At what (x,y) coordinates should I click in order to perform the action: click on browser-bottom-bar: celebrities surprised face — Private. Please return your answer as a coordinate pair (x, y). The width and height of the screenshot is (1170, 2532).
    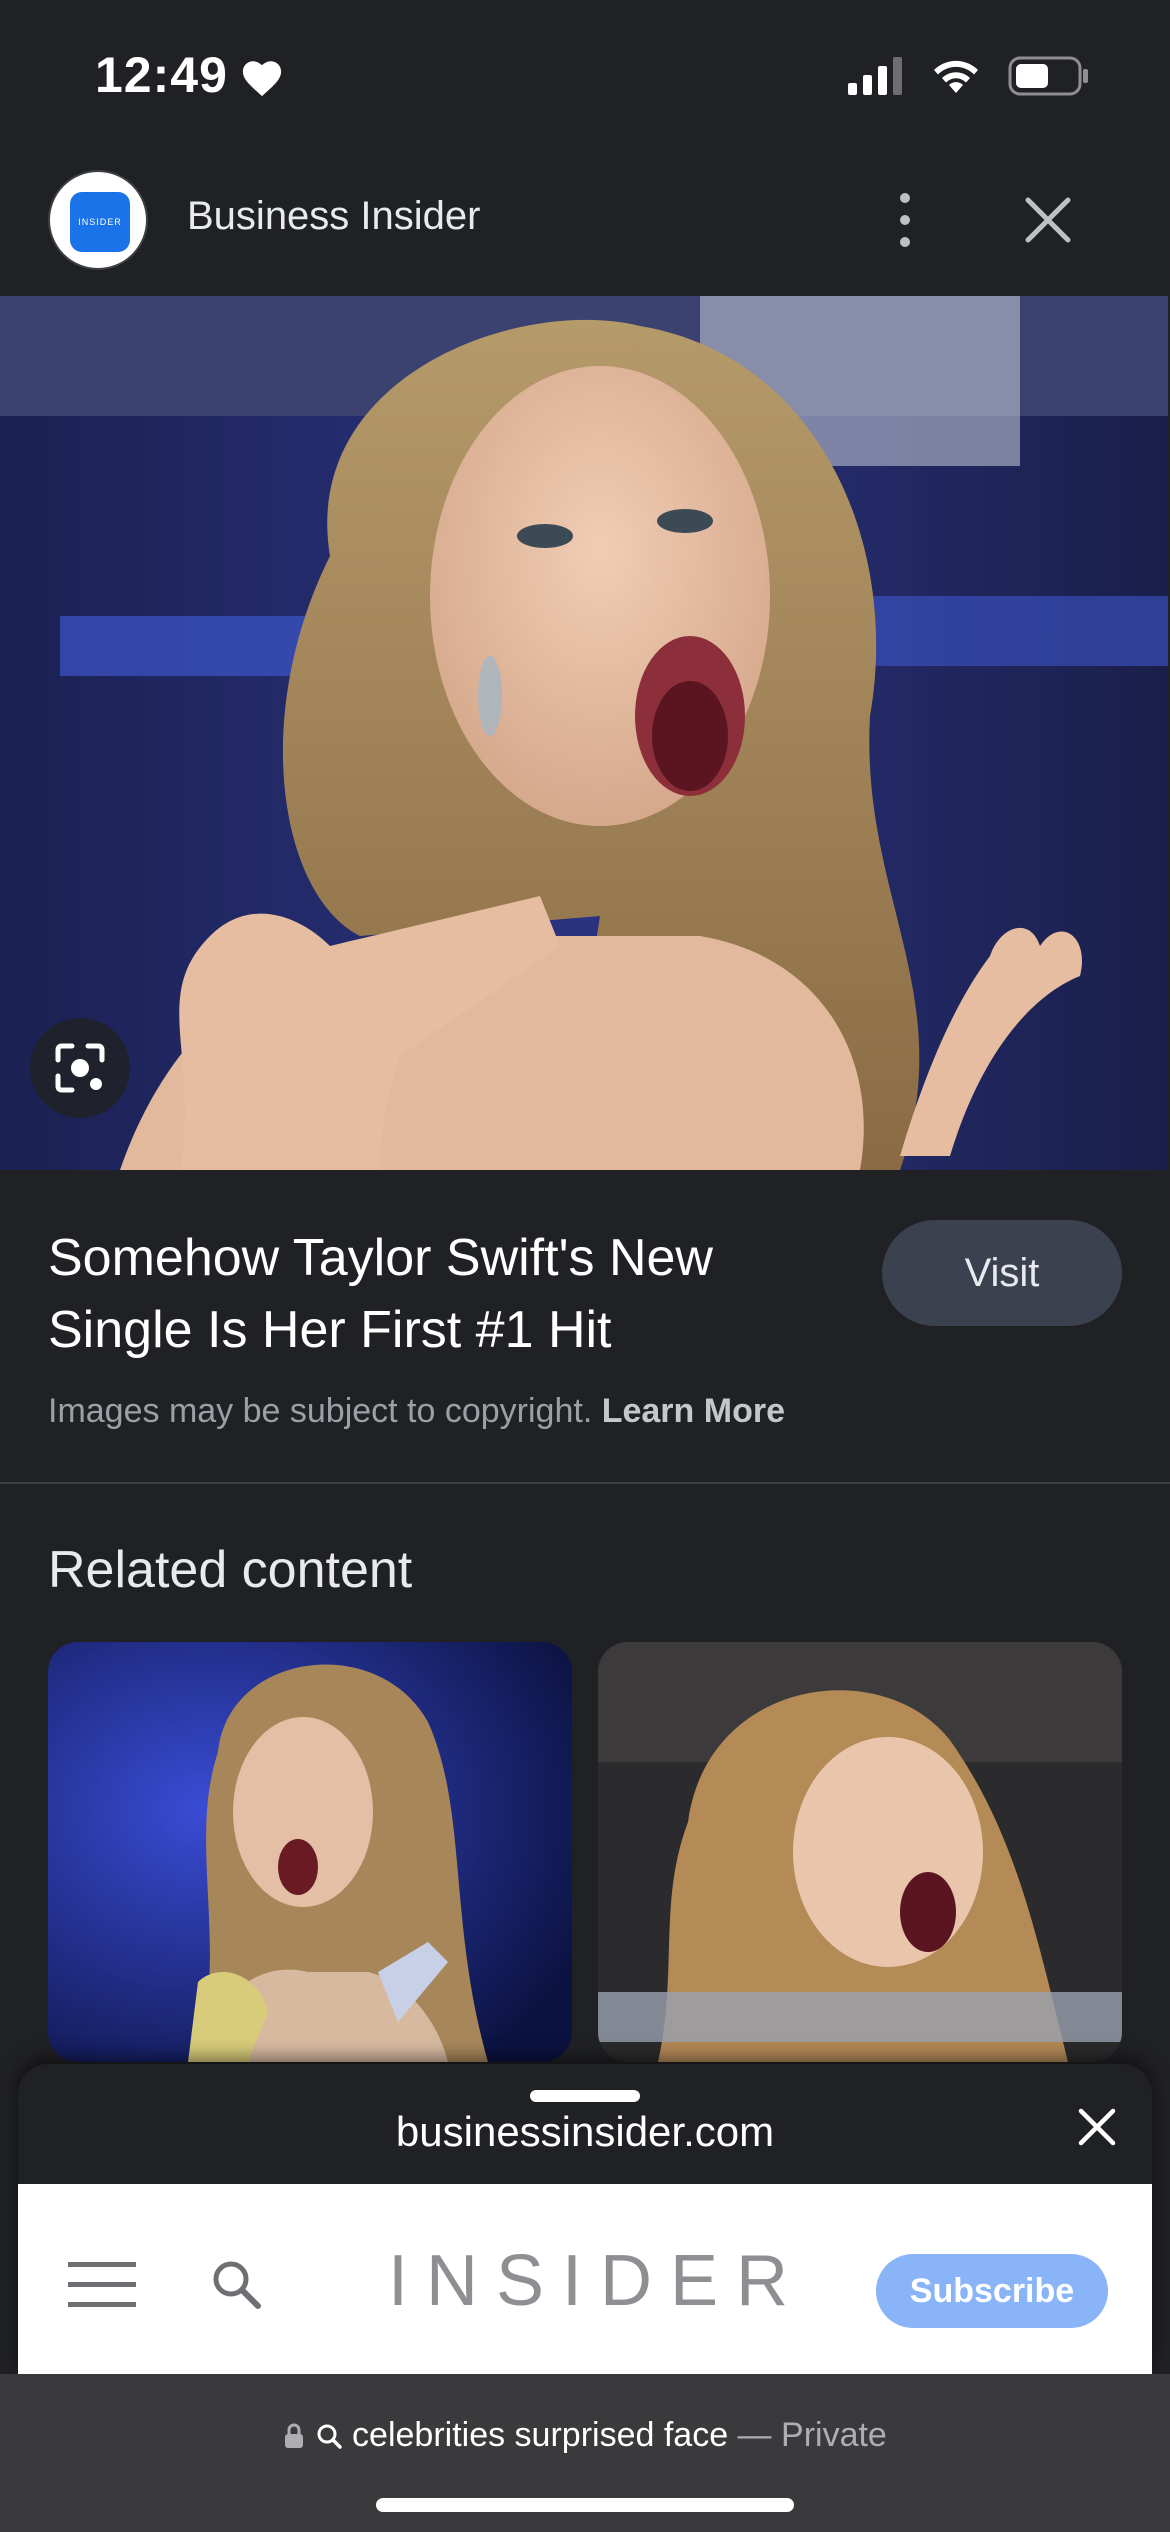
    Looking at the image, I should click on (585, 2453).